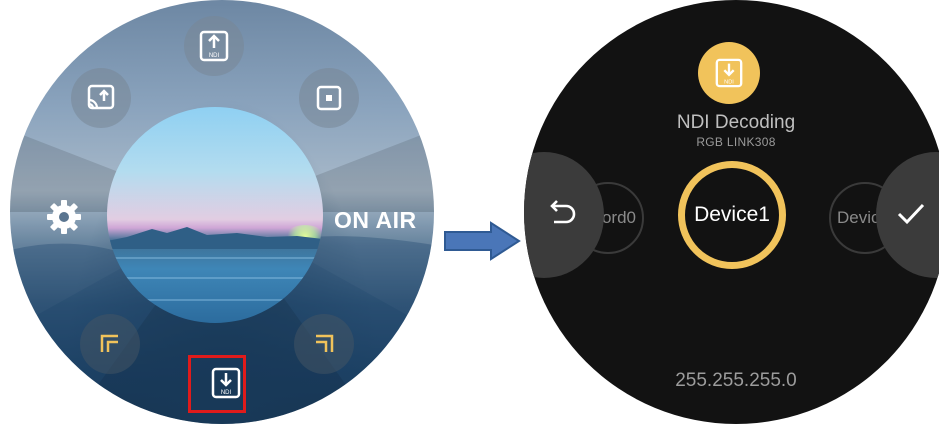 This screenshot has width=939, height=424. Describe the element at coordinates (736, 380) in the screenshot. I see `ip-address: 255.255.255.0` at that location.